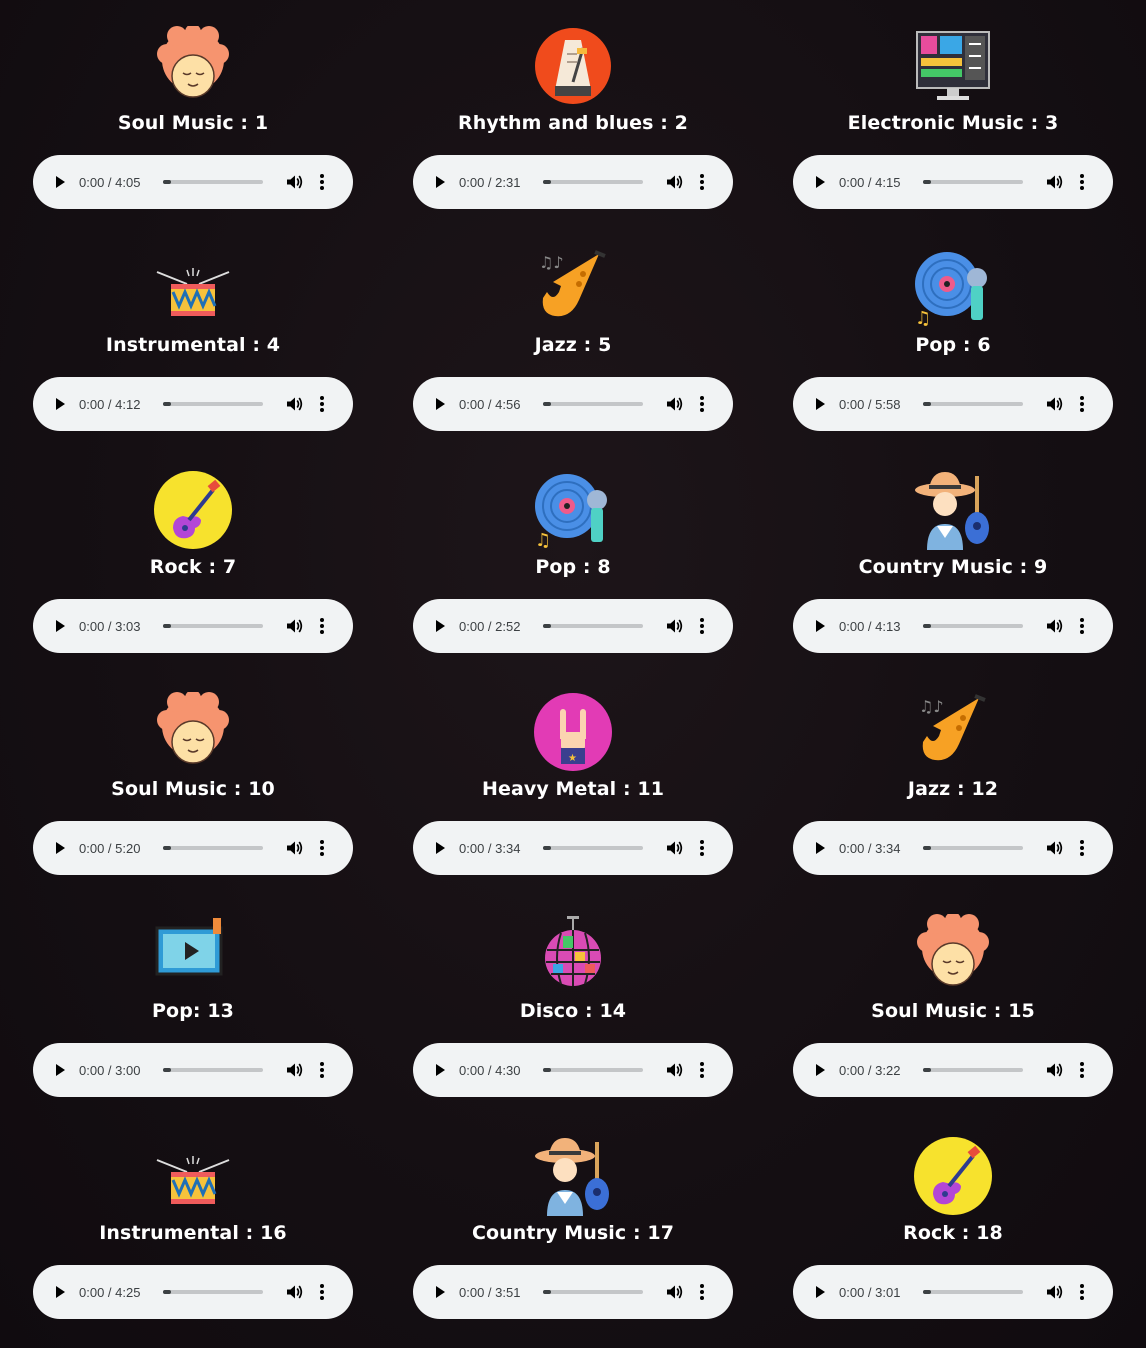 This screenshot has height=1348, width=1146. What do you see at coordinates (193, 626) in the screenshot?
I see `audio-player: 0:00 / 3:03` at bounding box center [193, 626].